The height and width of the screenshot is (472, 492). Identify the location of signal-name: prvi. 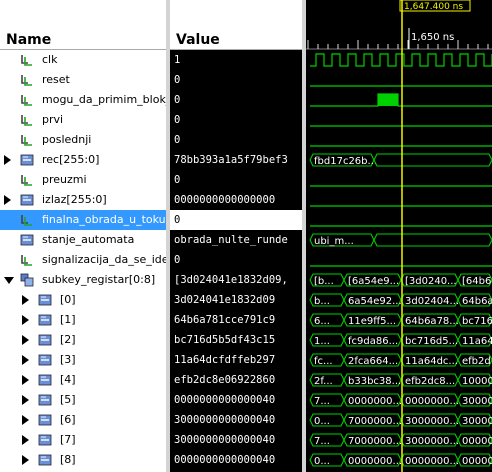
(53, 119).